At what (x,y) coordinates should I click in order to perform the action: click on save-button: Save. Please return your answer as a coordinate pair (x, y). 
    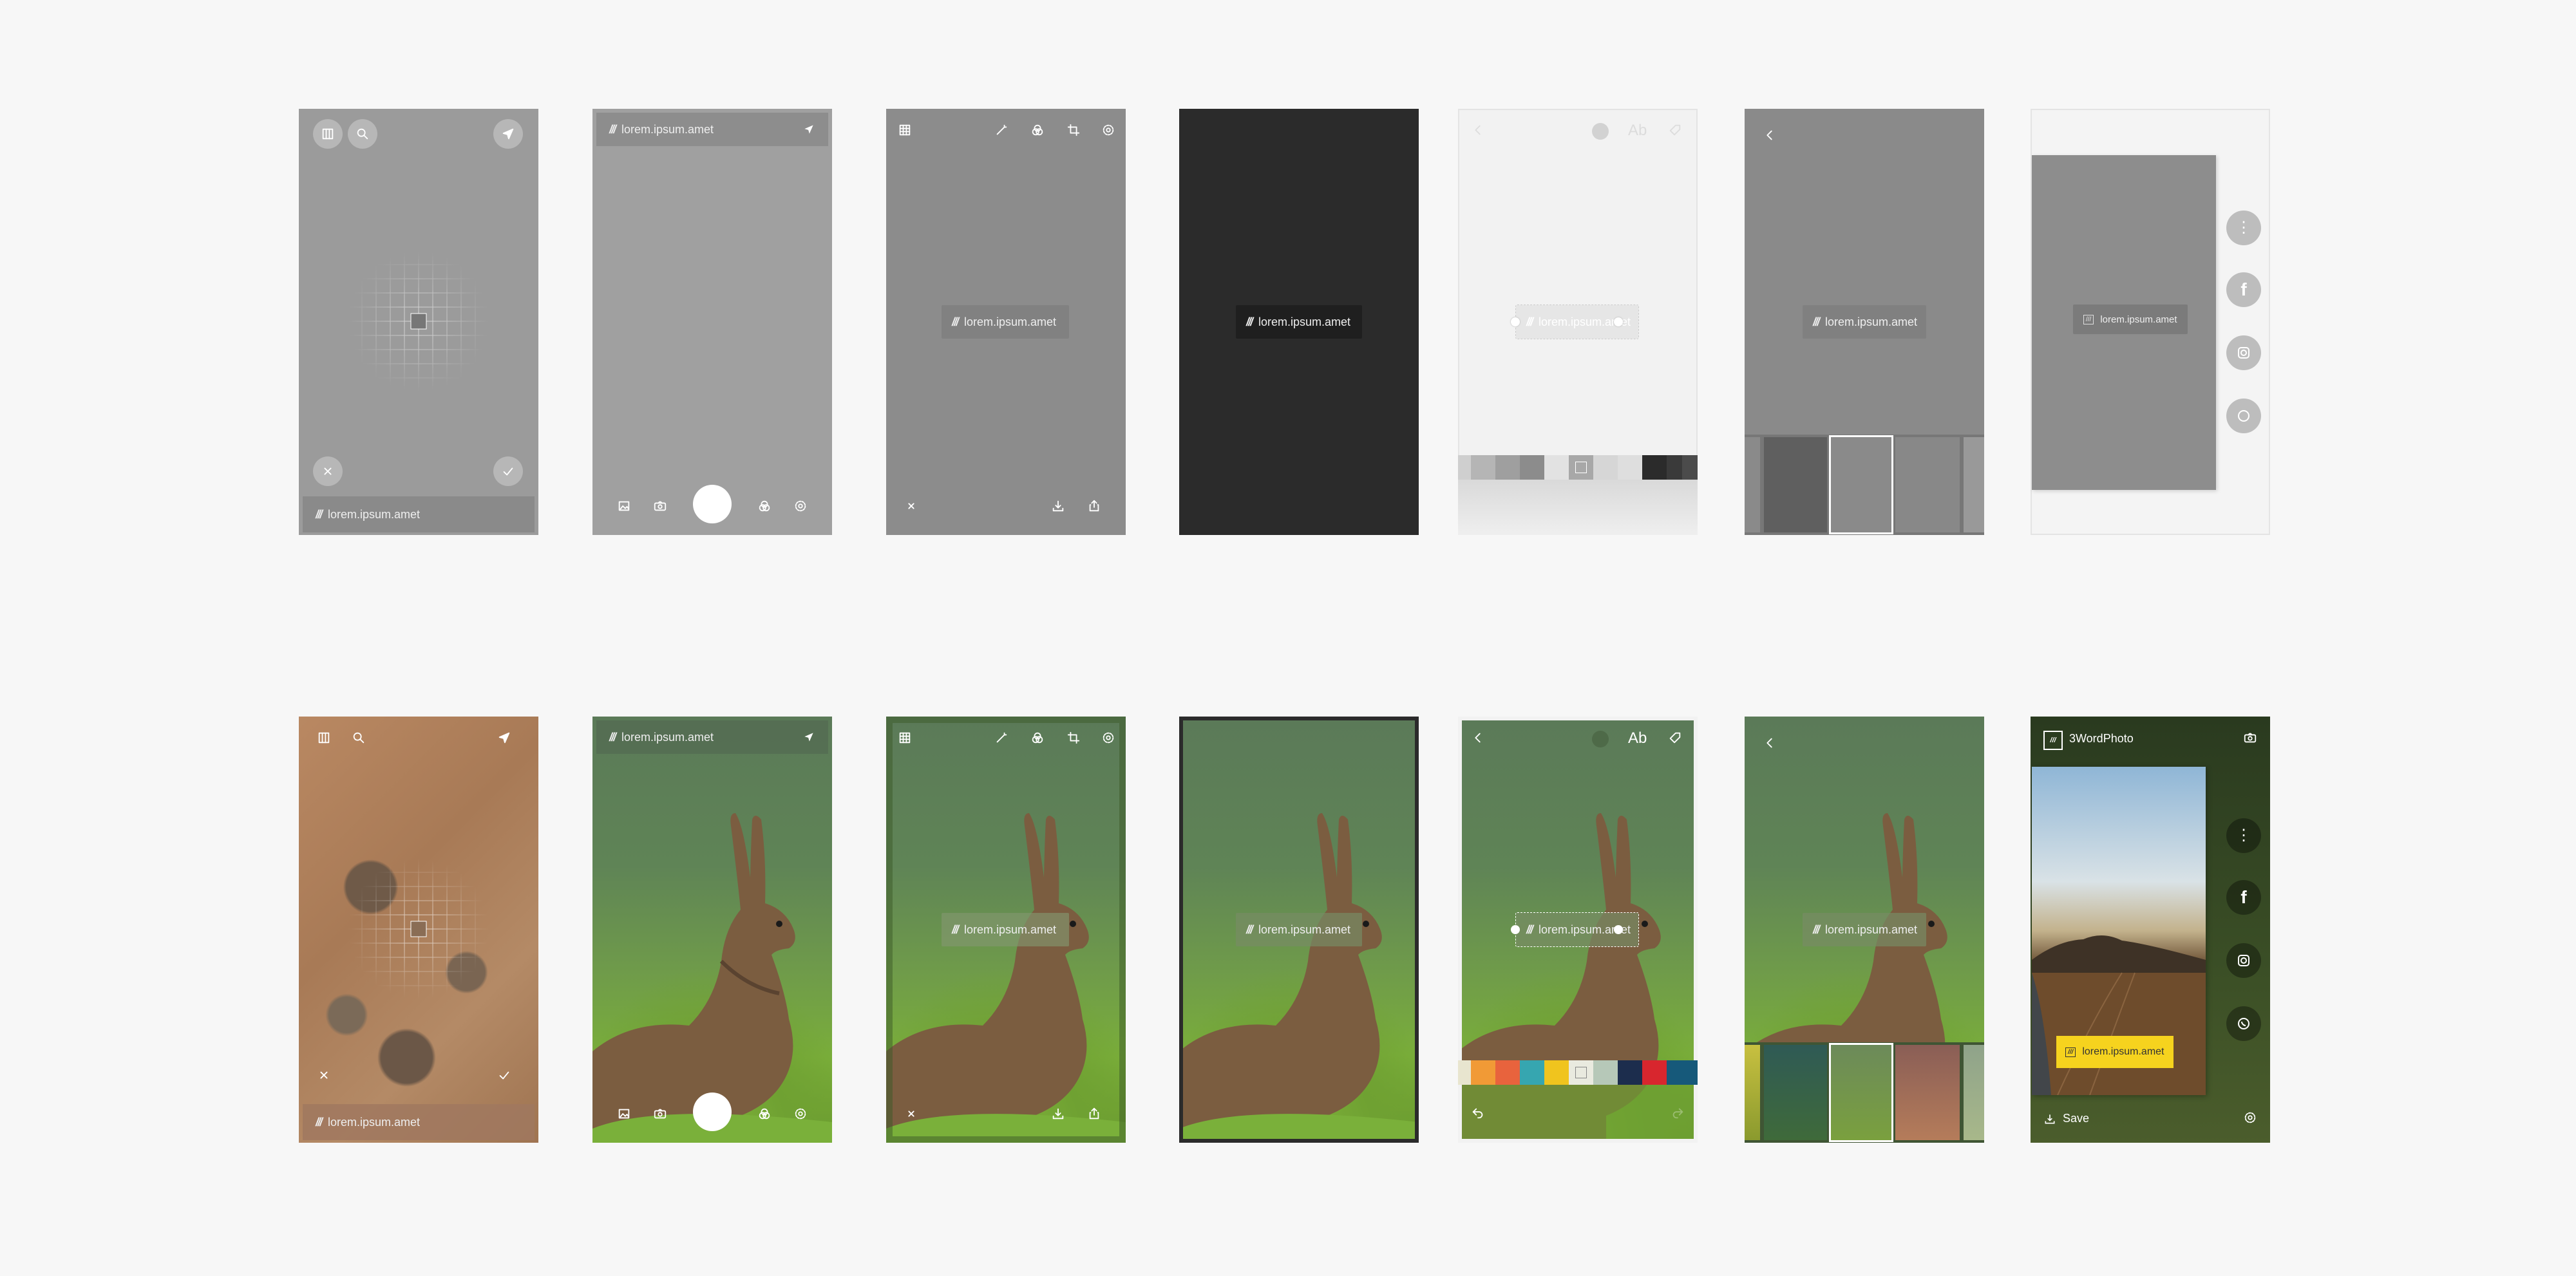
    Looking at the image, I should click on (2066, 1118).